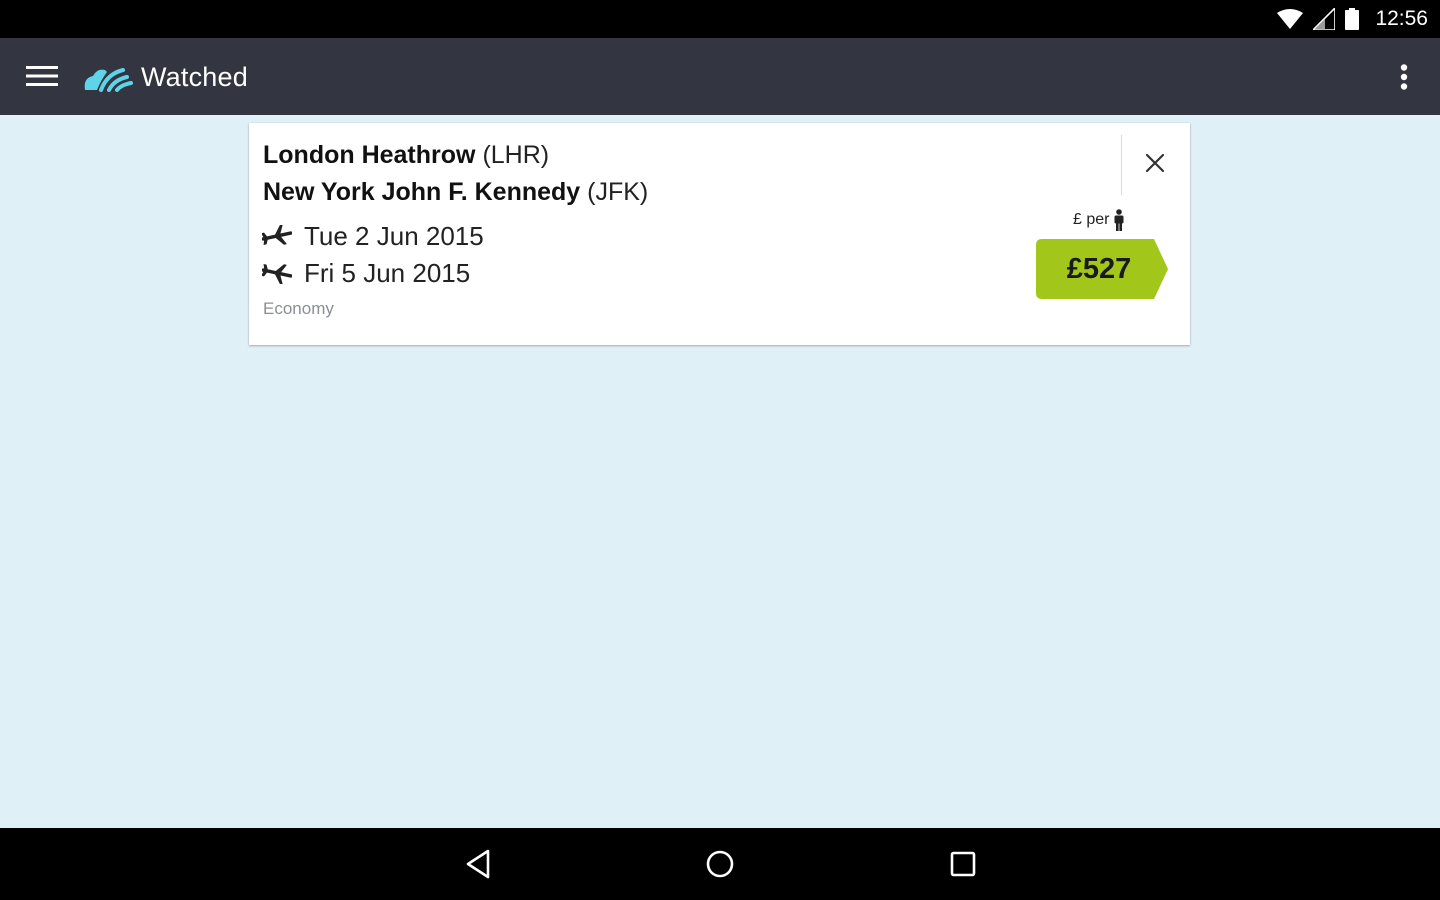  Describe the element at coordinates (720, 19) in the screenshot. I see `status-bar: 12:56` at that location.